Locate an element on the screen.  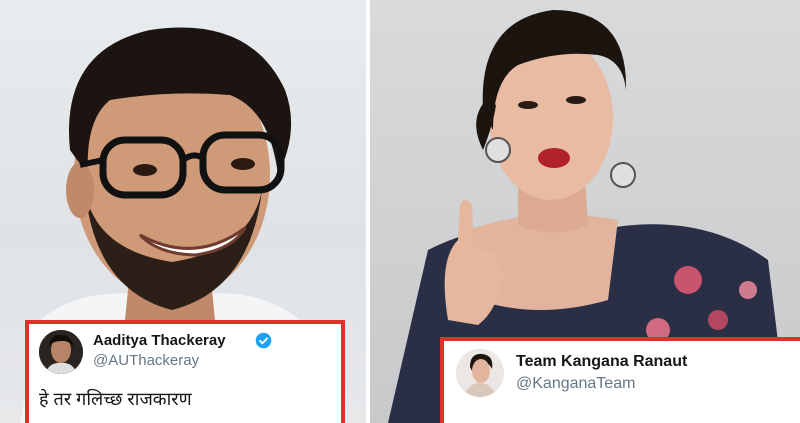
verified-badge-icon is located at coordinates (263, 340).